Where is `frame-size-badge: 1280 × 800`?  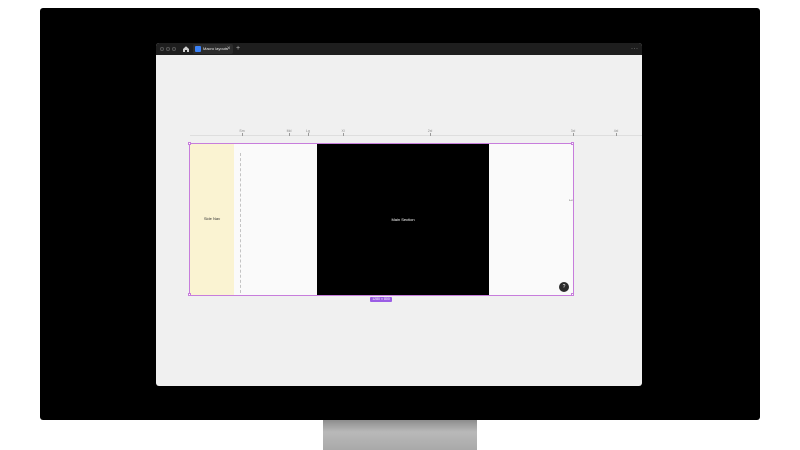 frame-size-badge: 1280 × 800 is located at coordinates (381, 299).